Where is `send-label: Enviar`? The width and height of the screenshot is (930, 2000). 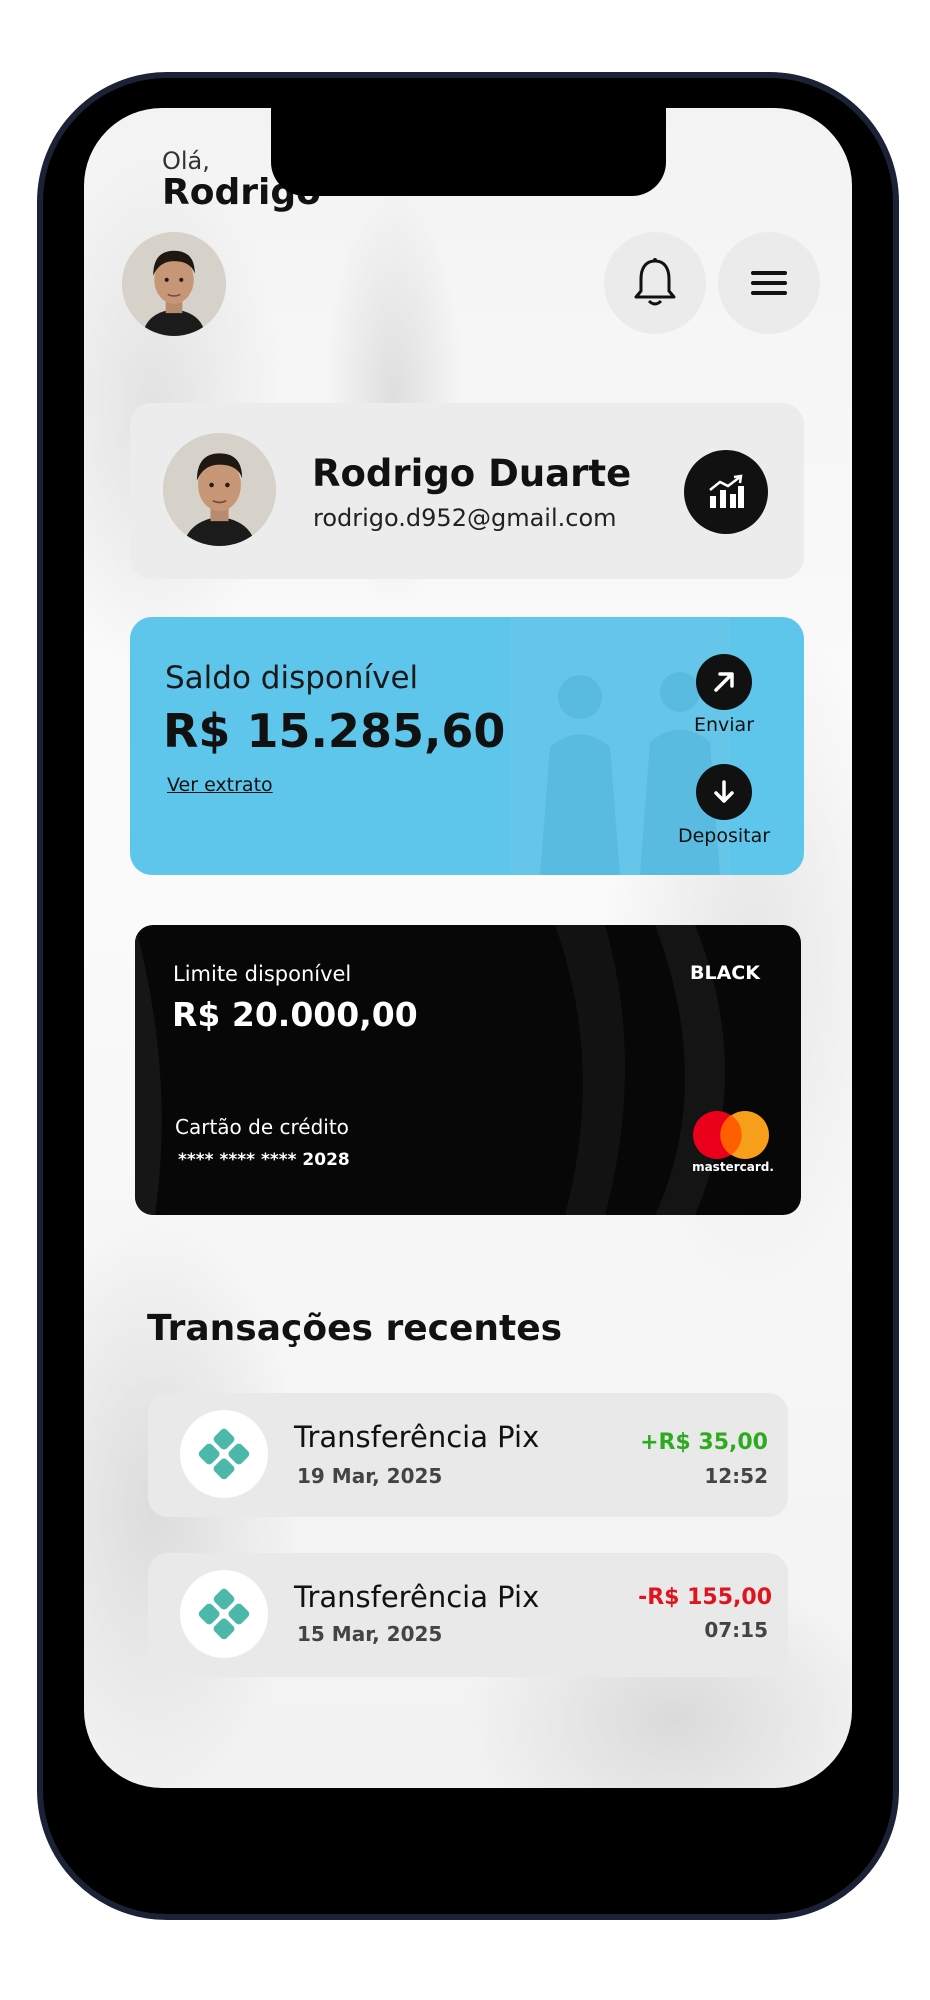 send-label: Enviar is located at coordinates (724, 725).